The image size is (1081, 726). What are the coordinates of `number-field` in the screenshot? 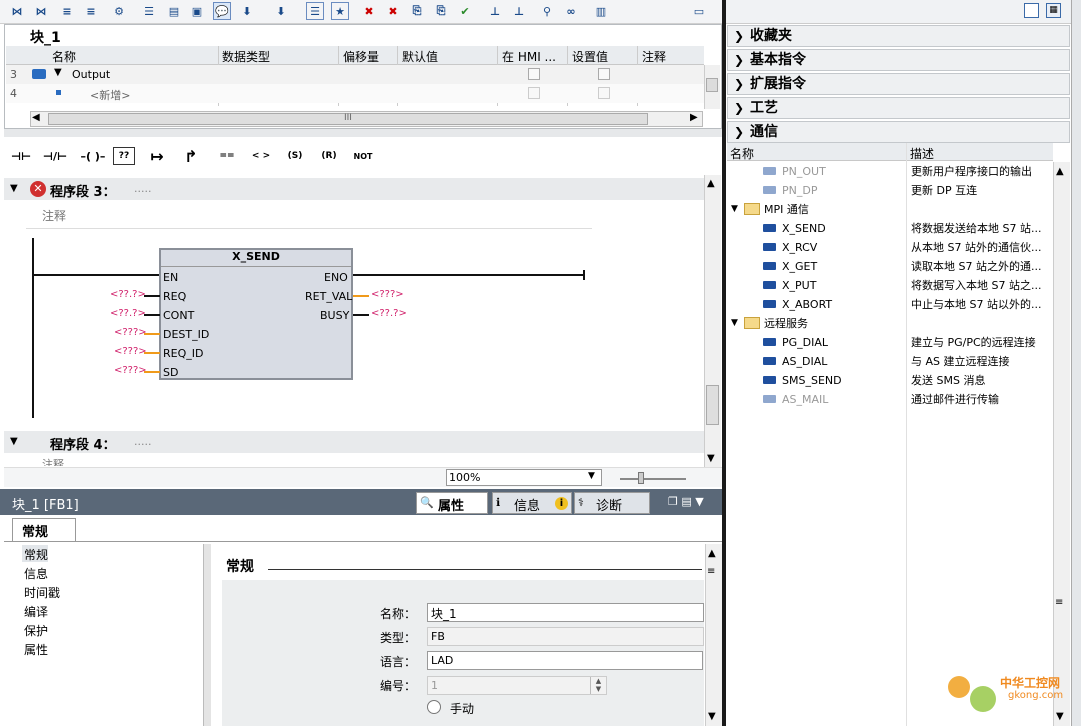 It's located at (517, 685).